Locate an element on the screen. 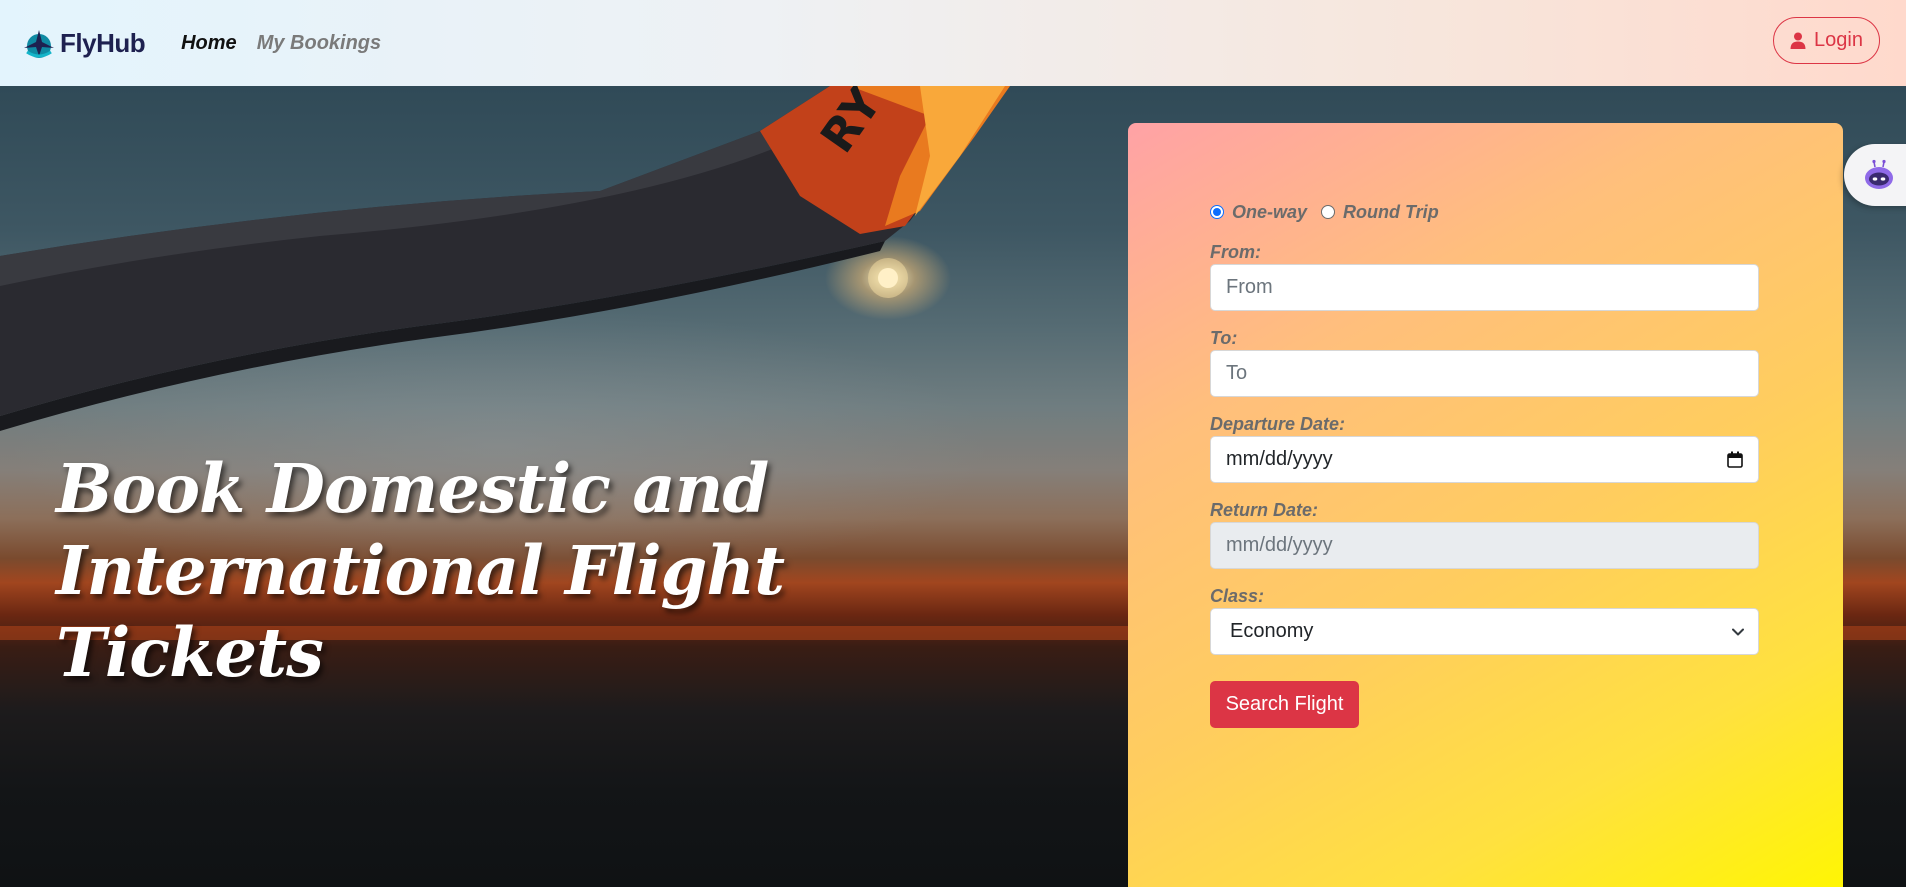  nav-links: Home My Bookings is located at coordinates (281, 43).